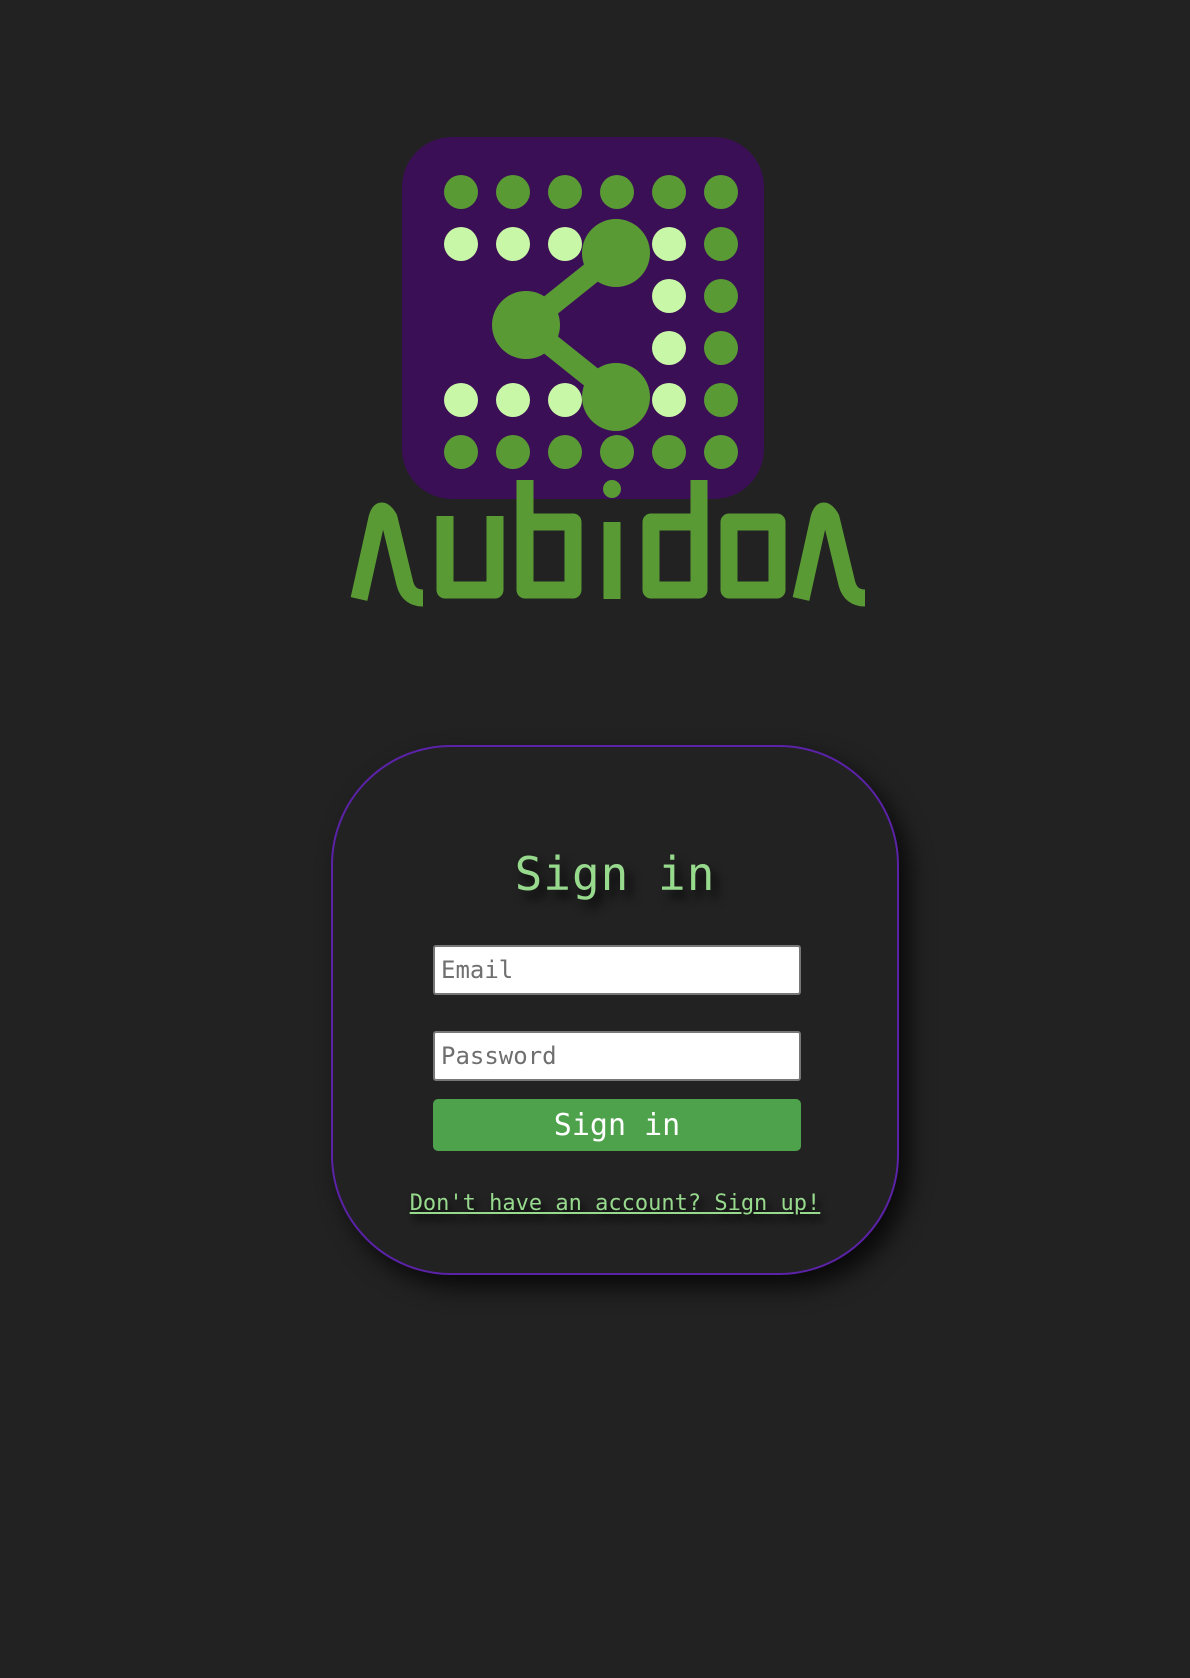 This screenshot has height=1678, width=1190. What do you see at coordinates (617, 1125) in the screenshot?
I see `signin-button: Sign in` at bounding box center [617, 1125].